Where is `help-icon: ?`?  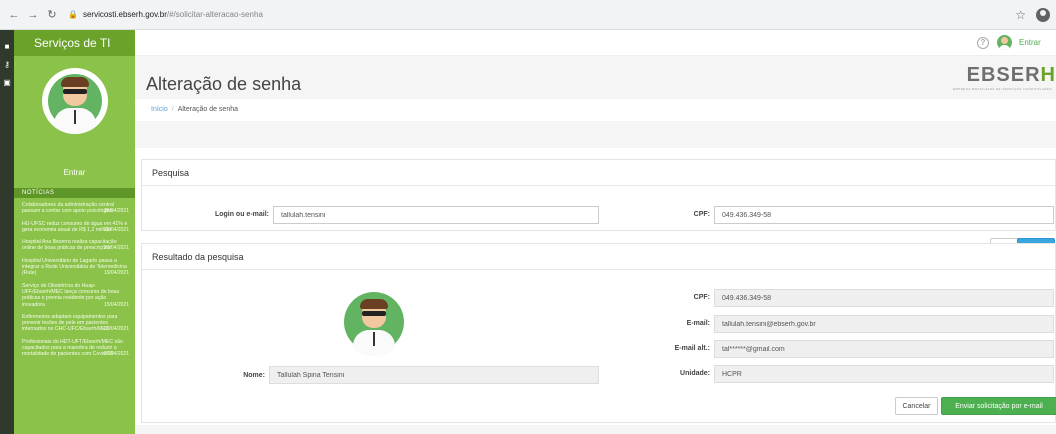
help-icon: ? is located at coordinates (983, 43).